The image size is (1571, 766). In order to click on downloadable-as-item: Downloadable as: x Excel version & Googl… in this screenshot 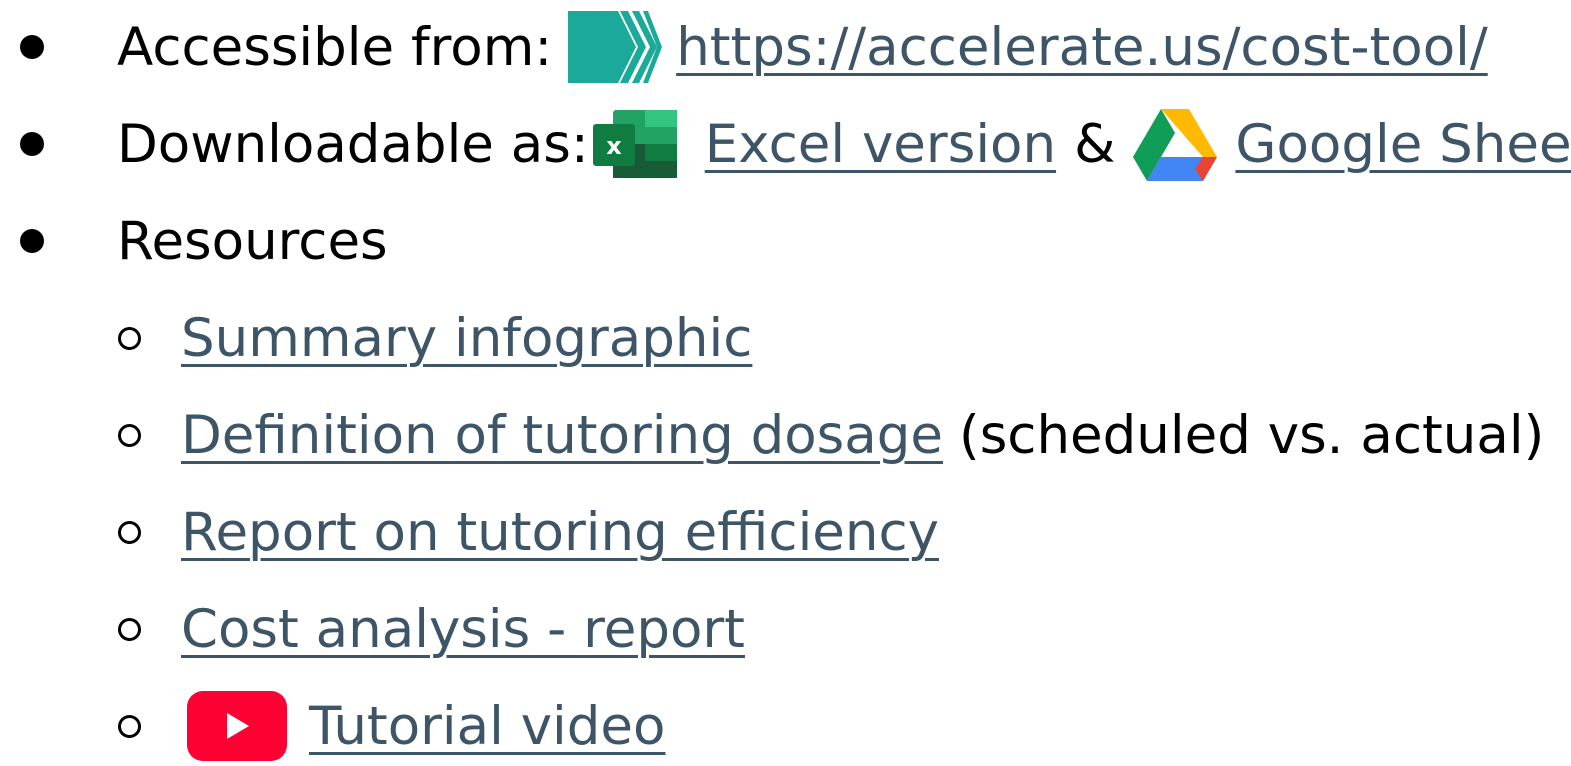, I will do `click(785, 144)`.